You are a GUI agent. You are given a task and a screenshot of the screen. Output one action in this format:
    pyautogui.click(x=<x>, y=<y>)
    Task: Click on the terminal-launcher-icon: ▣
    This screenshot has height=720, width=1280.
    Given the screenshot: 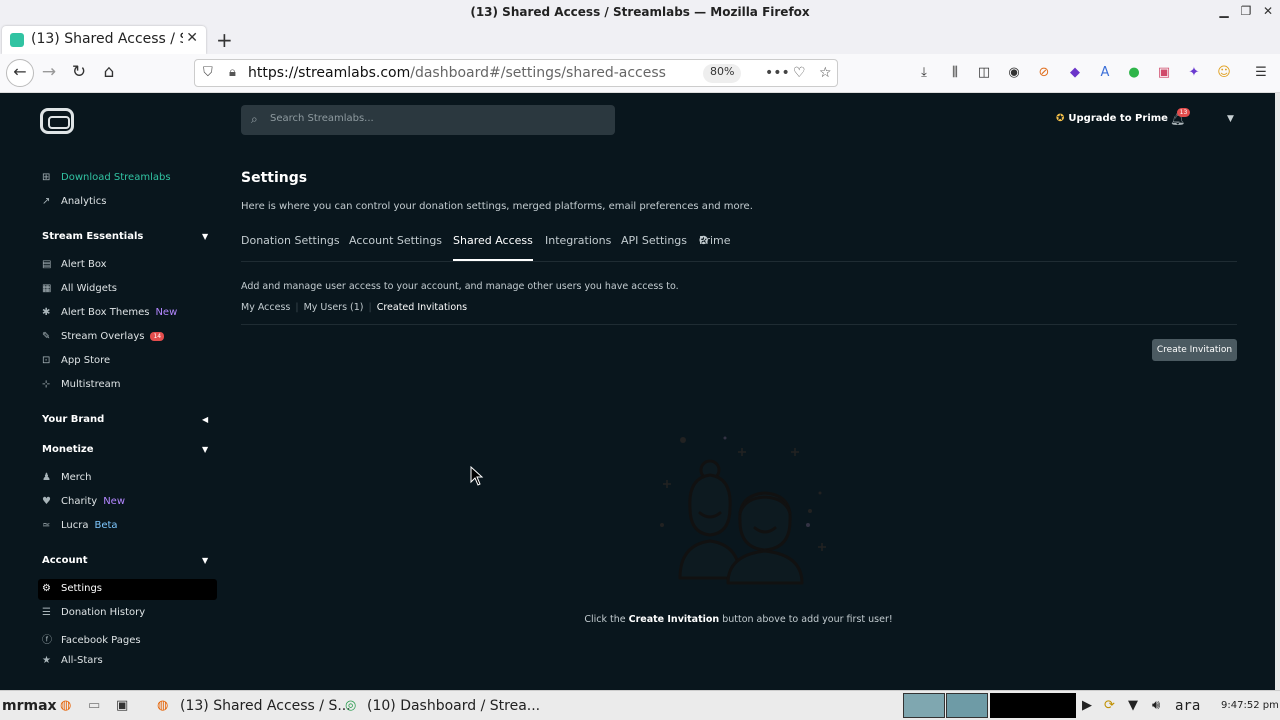 What is the action you would take?
    pyautogui.click(x=122, y=705)
    